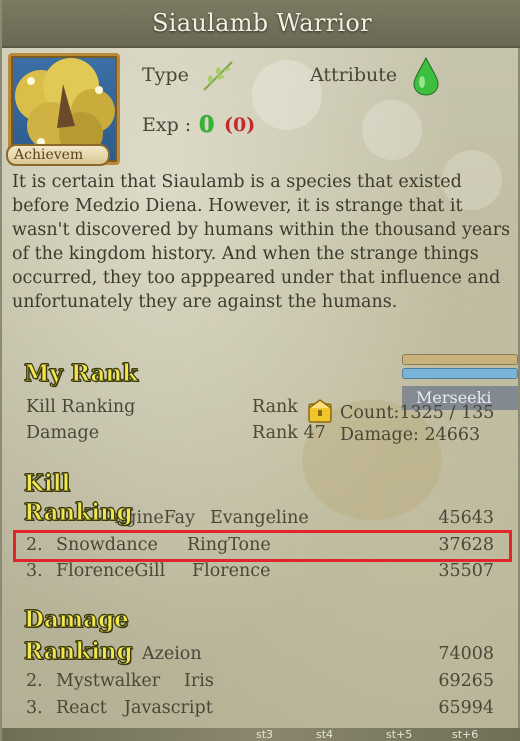 The width and height of the screenshot is (520, 741). I want to click on damage-rank-2-name: Mystwalker, so click(108, 681).